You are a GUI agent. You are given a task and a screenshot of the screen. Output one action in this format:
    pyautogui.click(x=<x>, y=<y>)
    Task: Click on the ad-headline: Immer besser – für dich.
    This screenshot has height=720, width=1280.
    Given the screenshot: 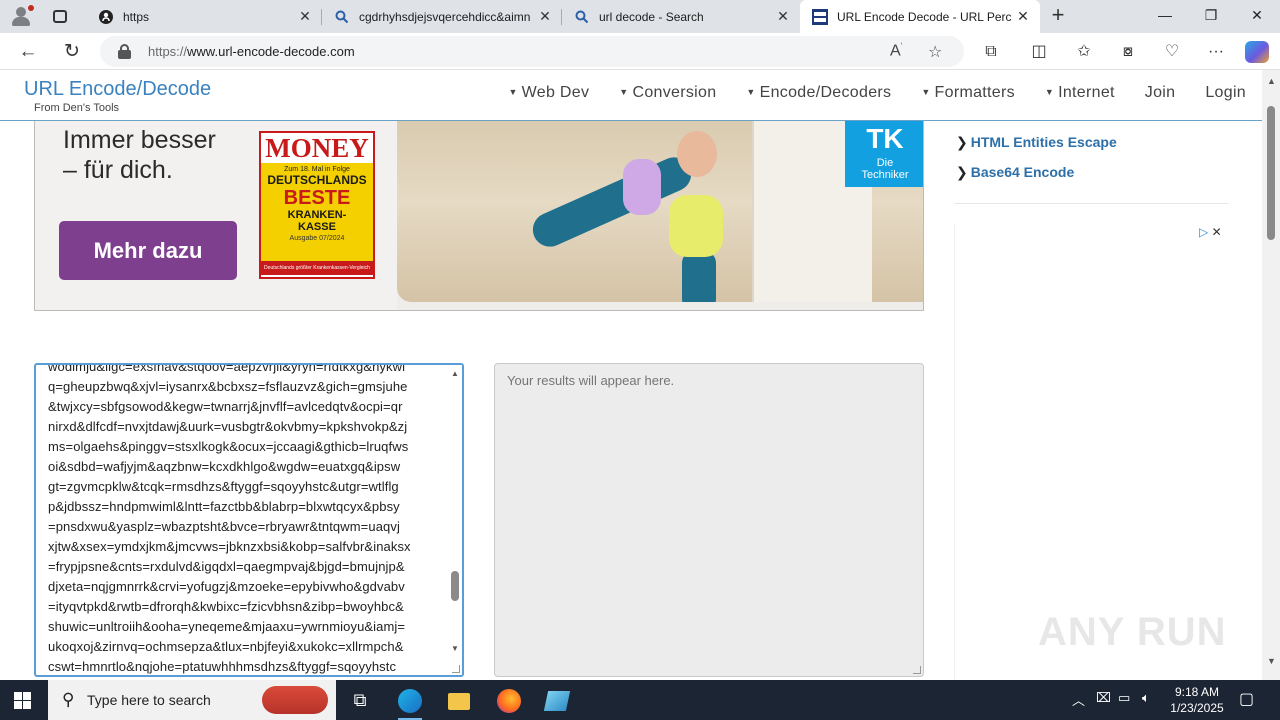 What is the action you would take?
    pyautogui.click(x=139, y=155)
    